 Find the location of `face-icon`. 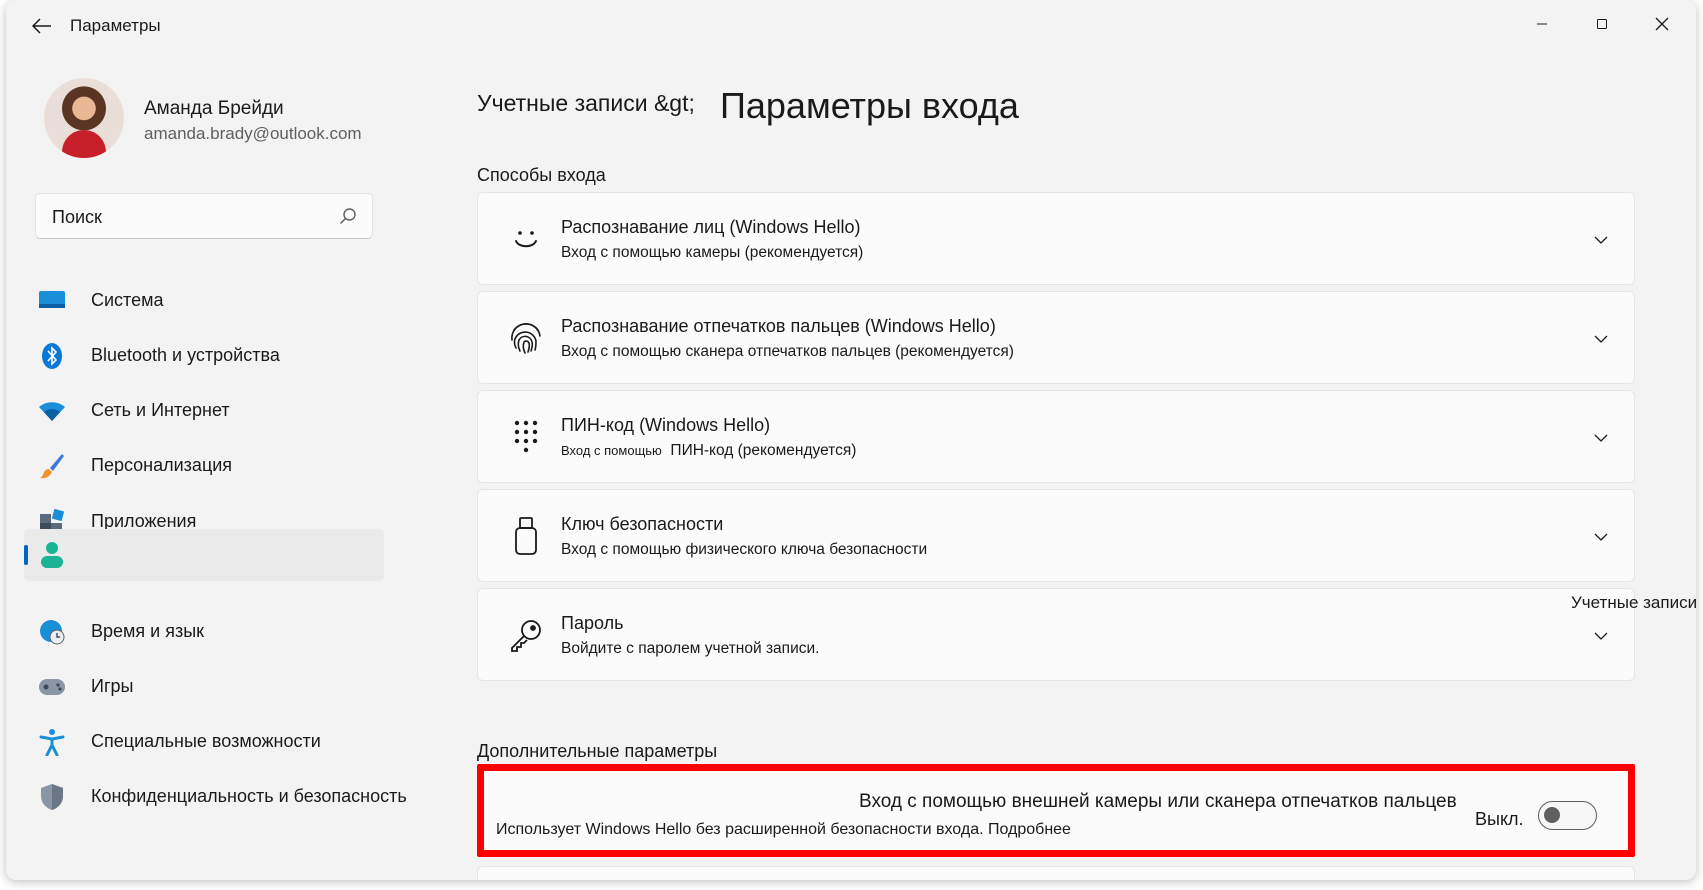

face-icon is located at coordinates (526, 239).